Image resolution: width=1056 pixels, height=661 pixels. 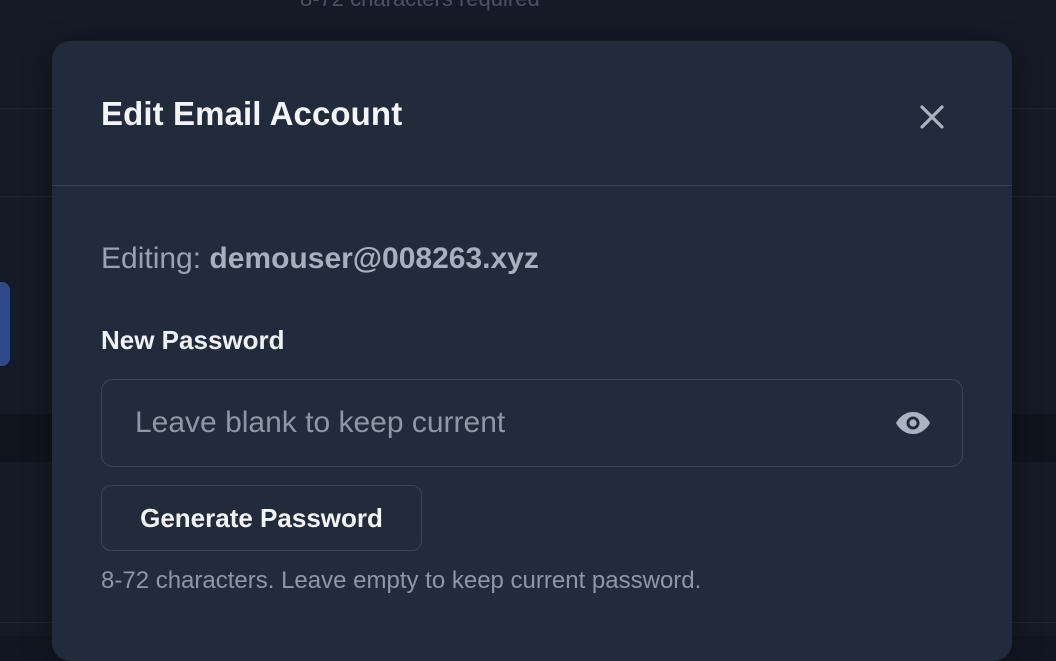 I want to click on background-button-edge, so click(x=5, y=324).